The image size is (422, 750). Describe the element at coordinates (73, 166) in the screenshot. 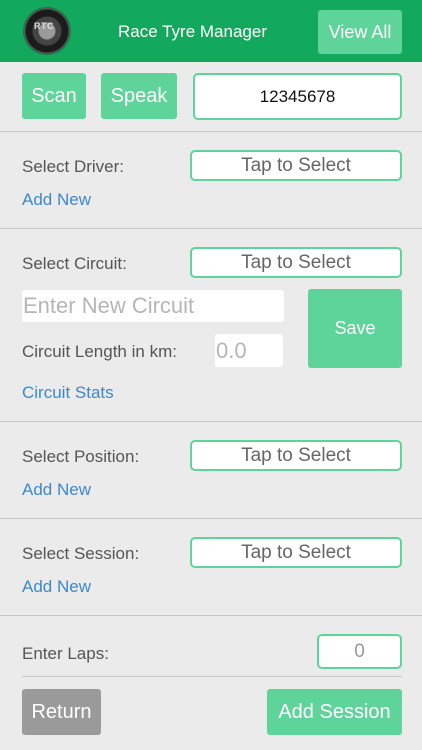

I see `driver-label: Select Driver:` at that location.